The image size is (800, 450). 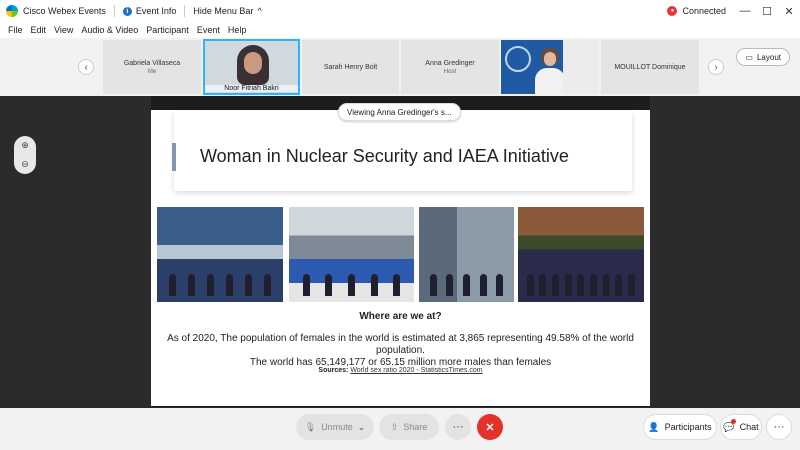 What do you see at coordinates (741, 427) in the screenshot?
I see `chat-button: 💬 Chat` at bounding box center [741, 427].